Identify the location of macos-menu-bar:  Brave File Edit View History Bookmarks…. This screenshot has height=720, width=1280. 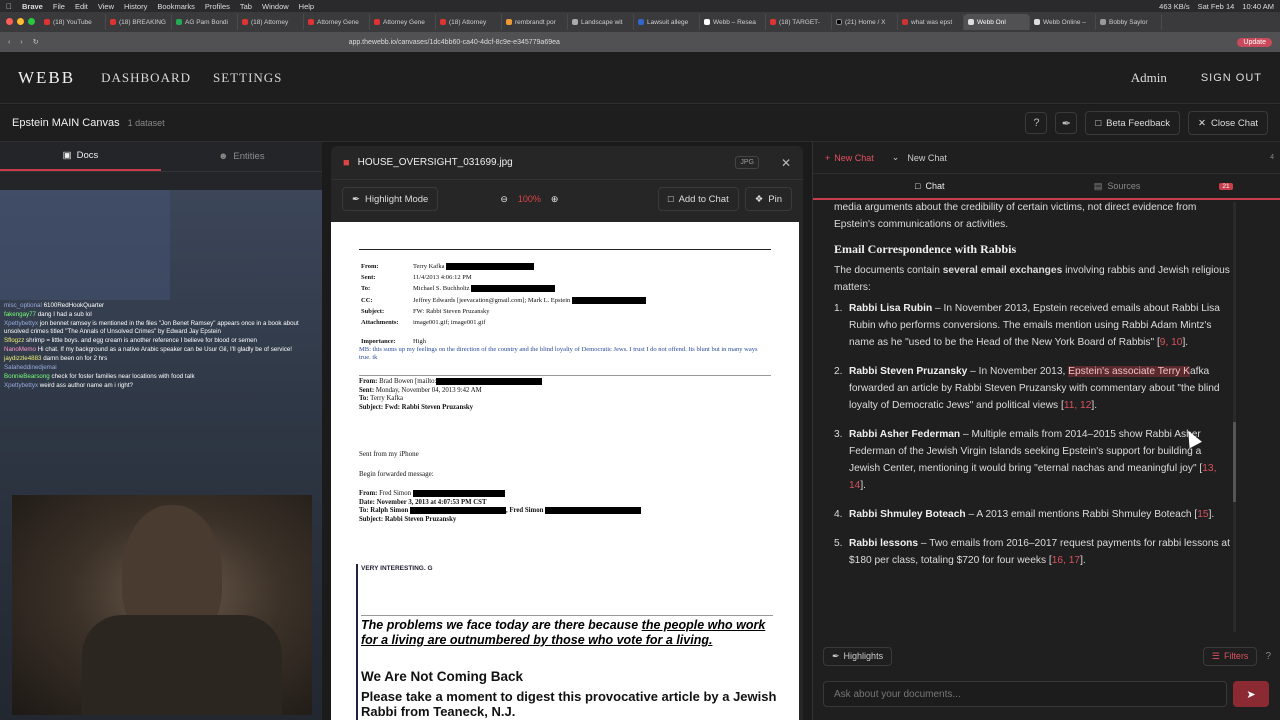
(640, 6).